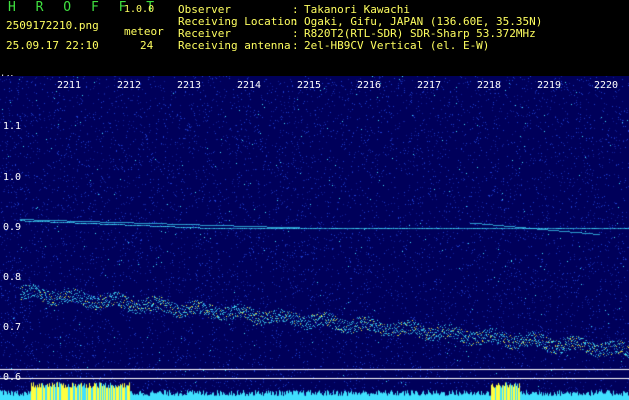 This screenshot has height=400, width=629. What do you see at coordinates (249, 85) in the screenshot?
I see `x-tick: 2214` at bounding box center [249, 85].